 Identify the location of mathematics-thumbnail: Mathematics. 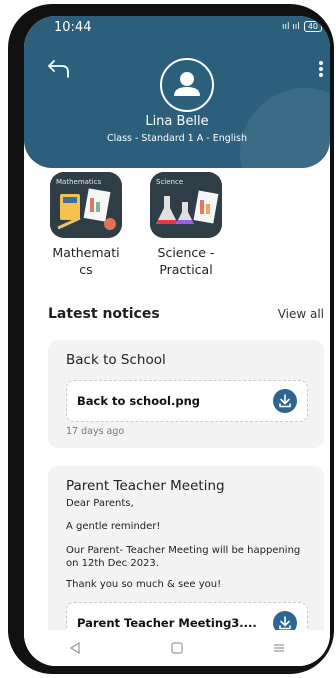
(86, 205).